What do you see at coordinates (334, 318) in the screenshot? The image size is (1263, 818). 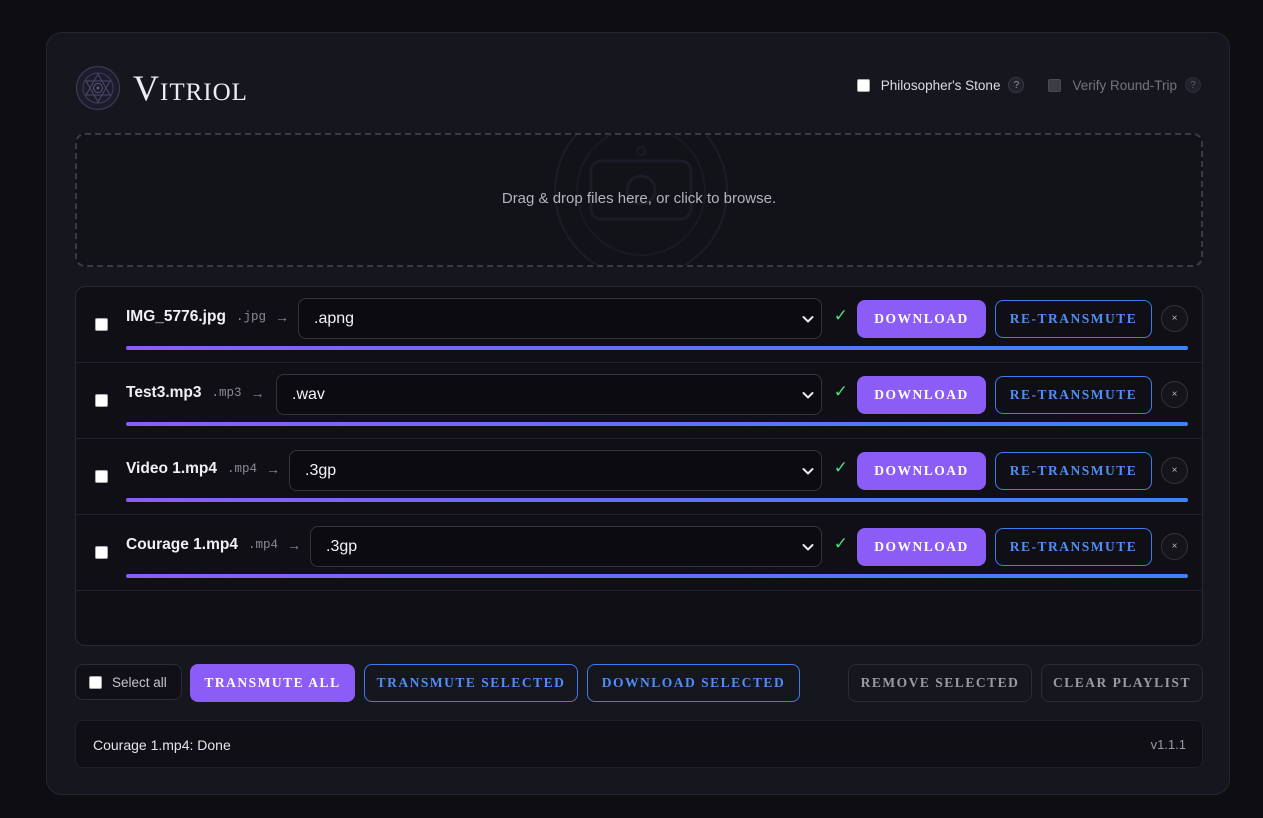 I see `target-format-value: .apng` at bounding box center [334, 318].